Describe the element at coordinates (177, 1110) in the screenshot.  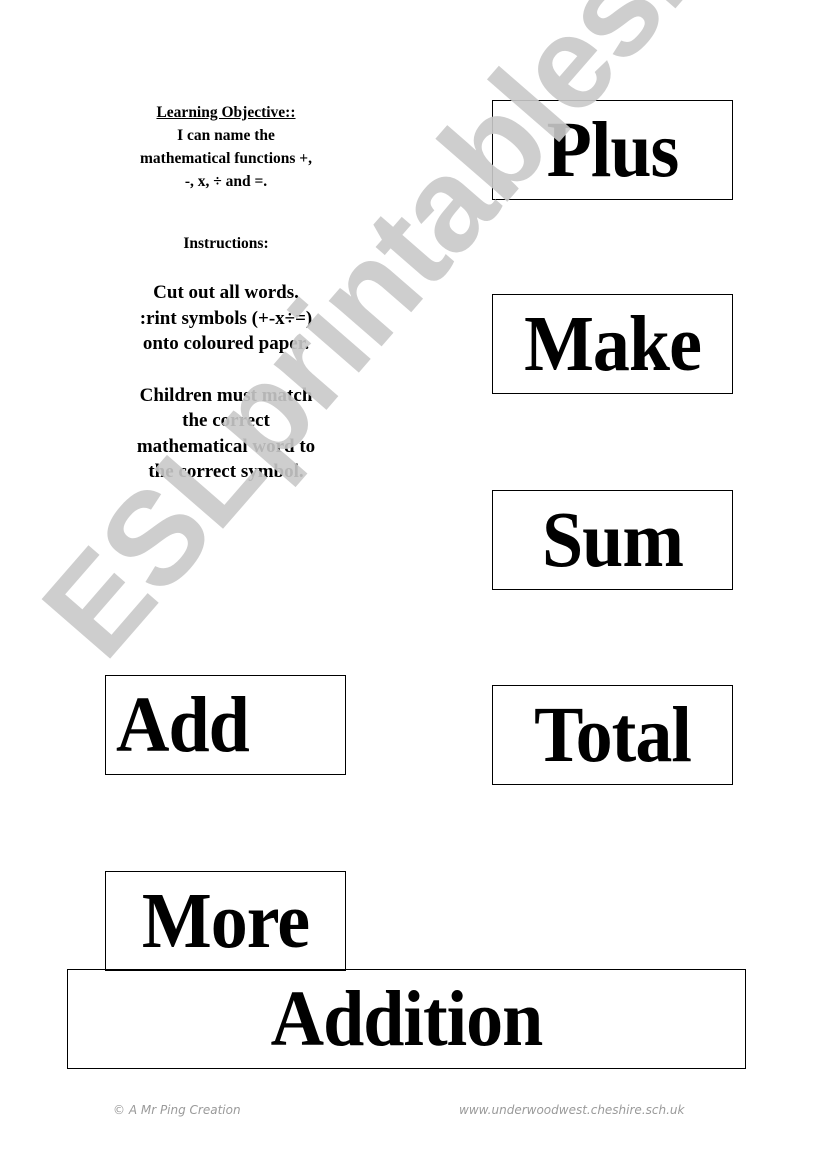
I see `footer-credit: © A Mr Ping Creation` at that location.